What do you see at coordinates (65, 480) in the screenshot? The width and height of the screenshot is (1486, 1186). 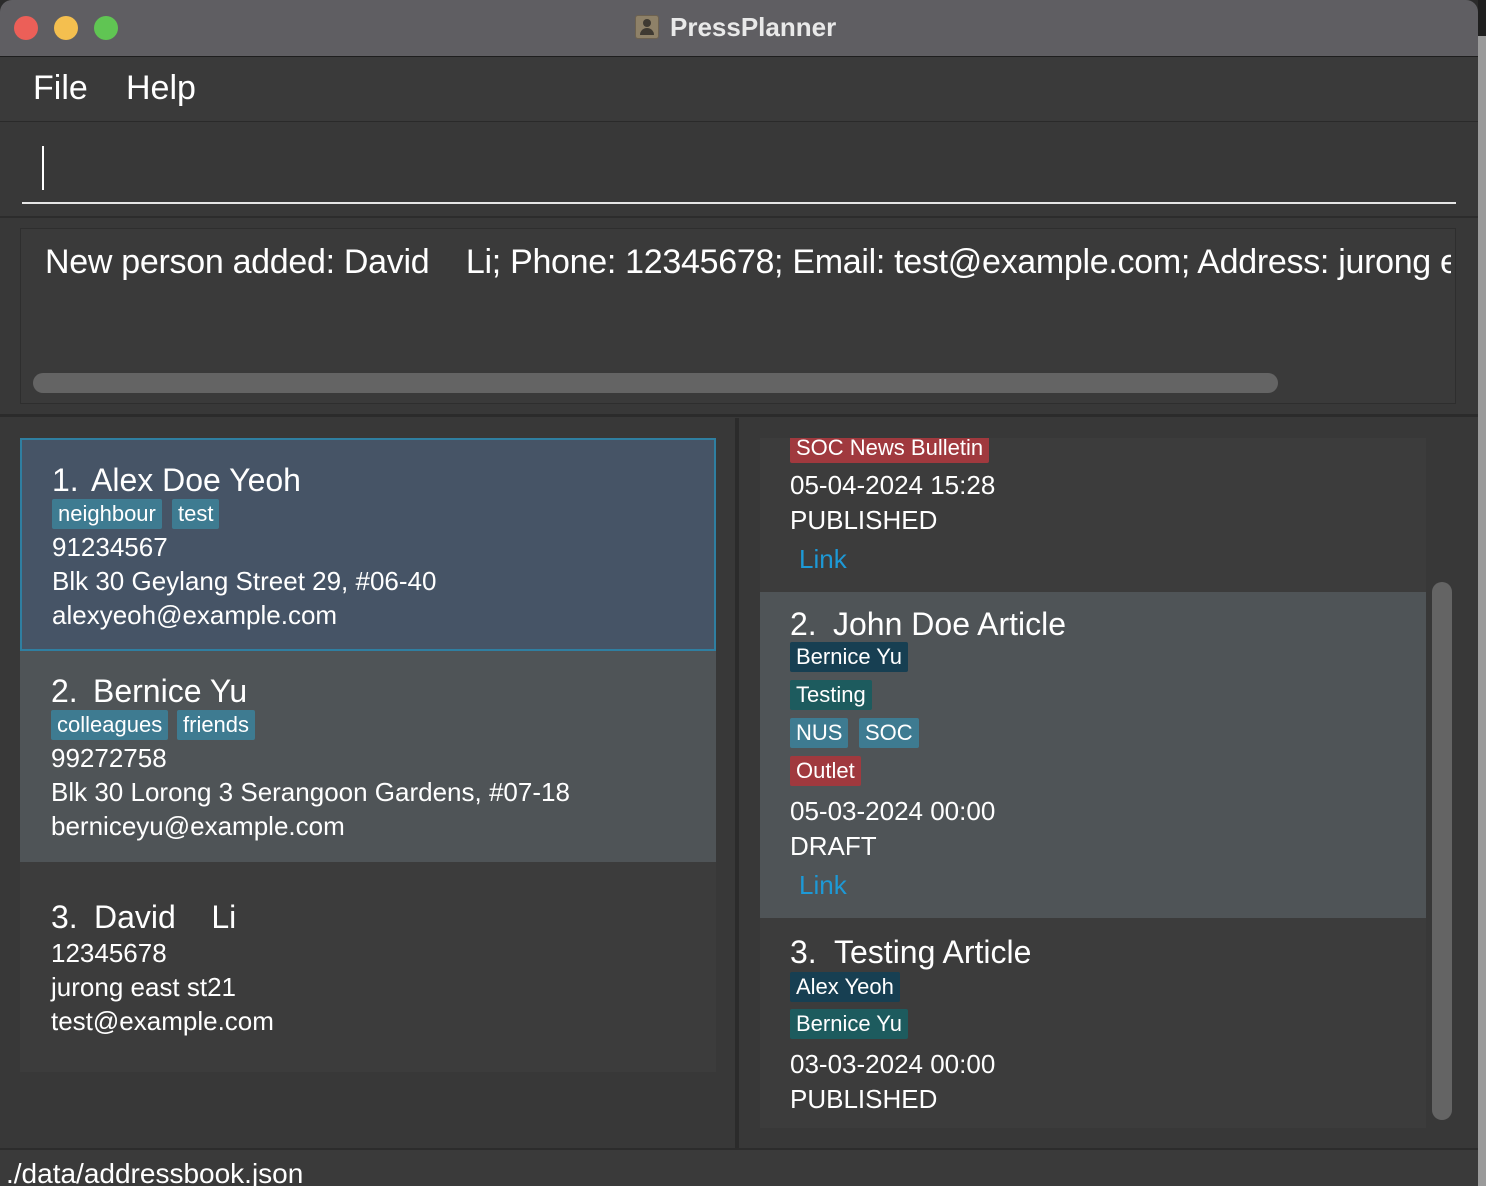 I see `person-index: 1.` at bounding box center [65, 480].